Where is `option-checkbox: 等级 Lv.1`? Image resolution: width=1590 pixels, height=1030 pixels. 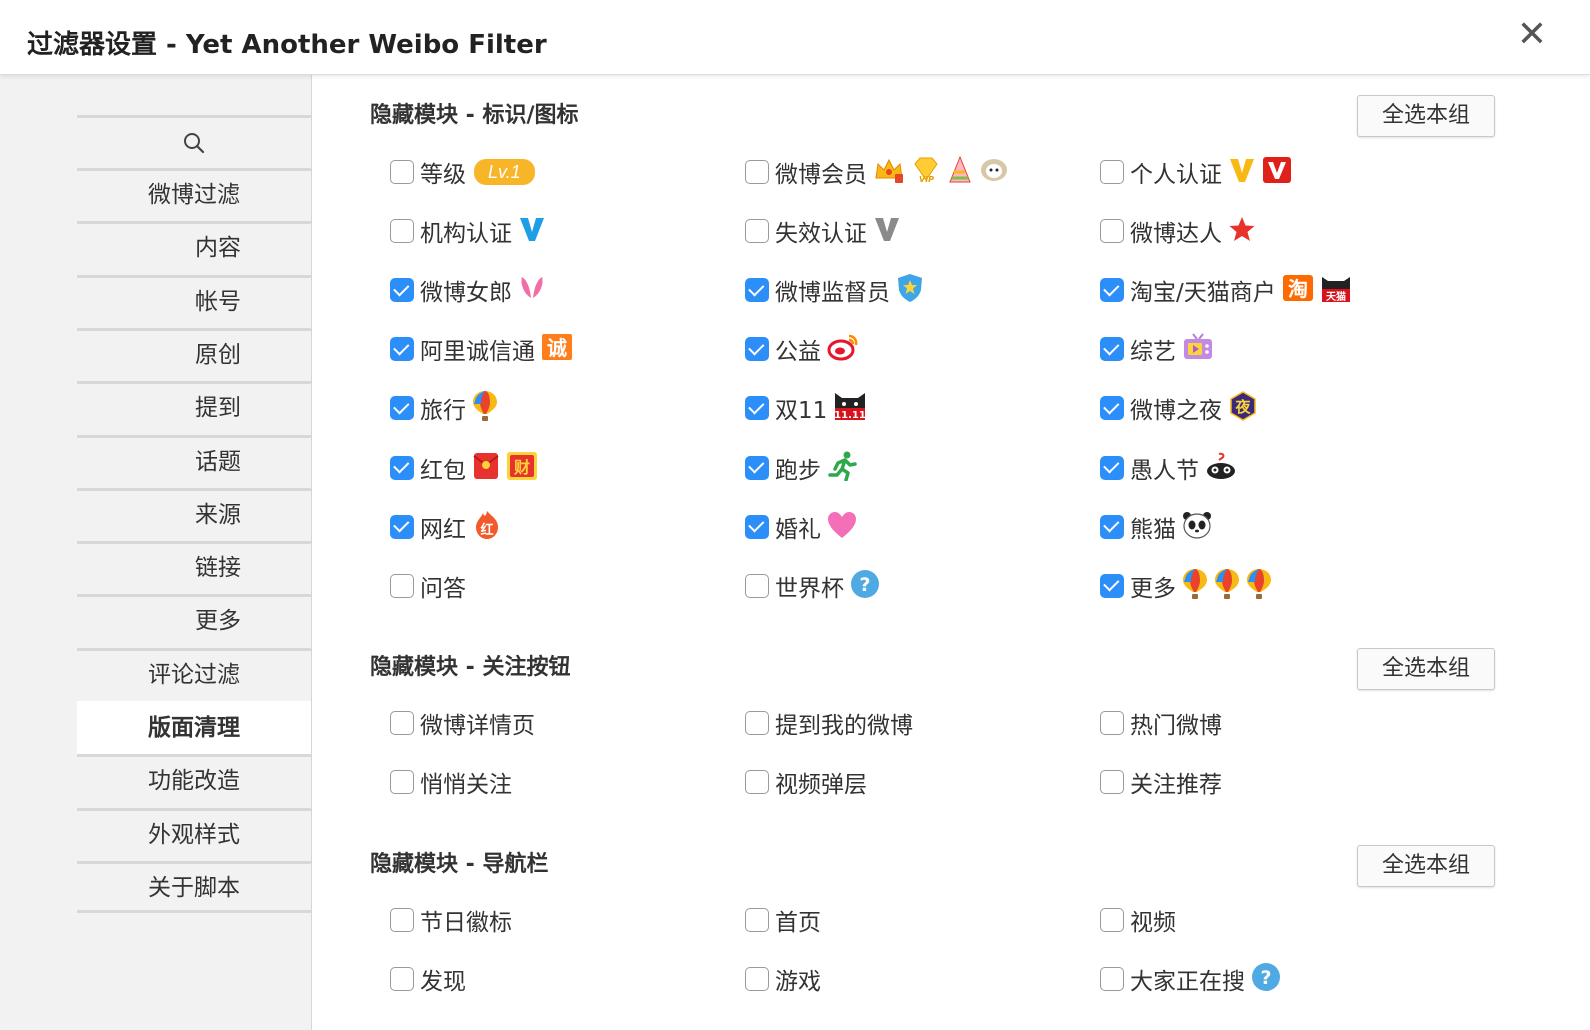 option-checkbox: 等级 Lv.1 is located at coordinates (462, 172).